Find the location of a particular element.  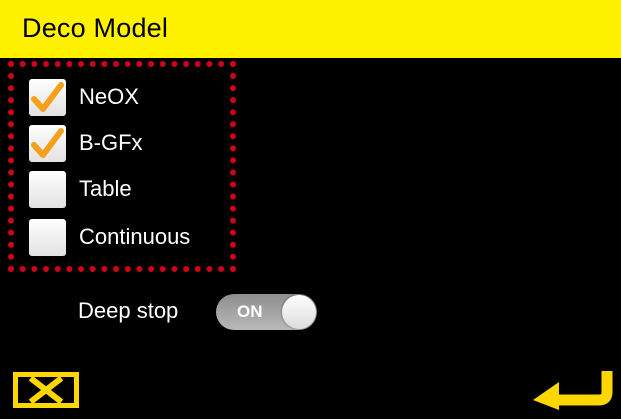

deep-stop-toggle: ON is located at coordinates (266, 312).